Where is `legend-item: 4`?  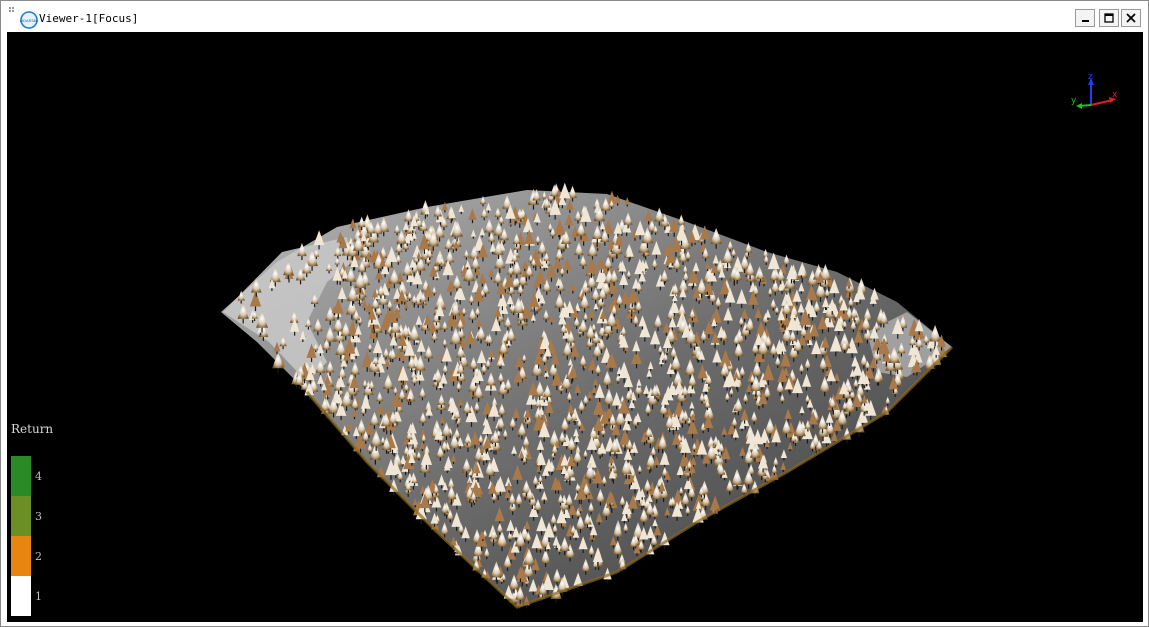 legend-item: 4 is located at coordinates (41, 476).